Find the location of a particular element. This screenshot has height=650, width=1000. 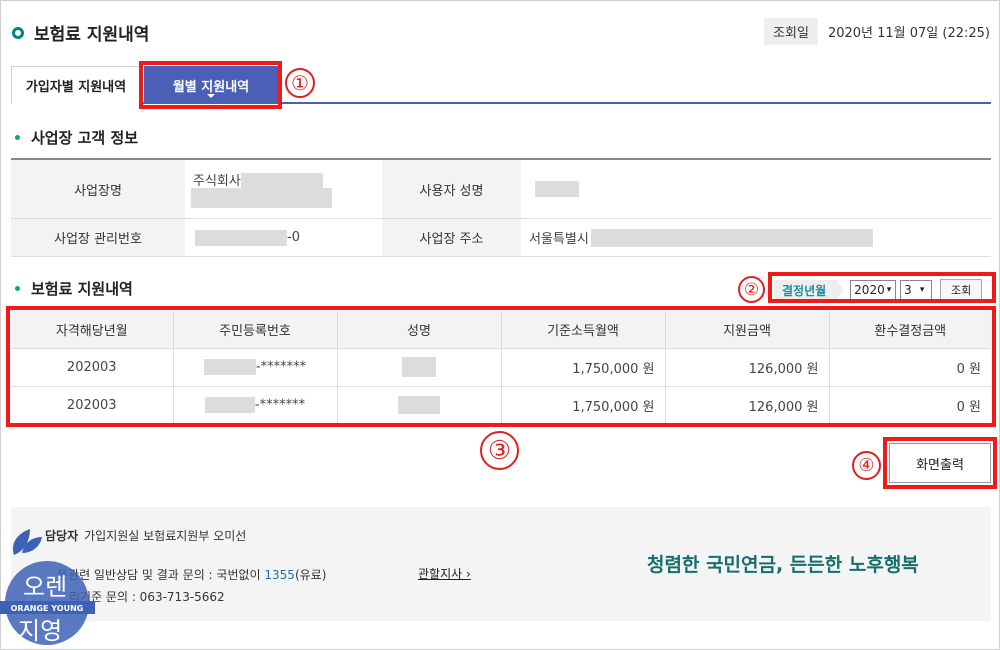

info-row: 사업장 관리번호 -0 사업장 주소 서울특별시 is located at coordinates (501, 238).